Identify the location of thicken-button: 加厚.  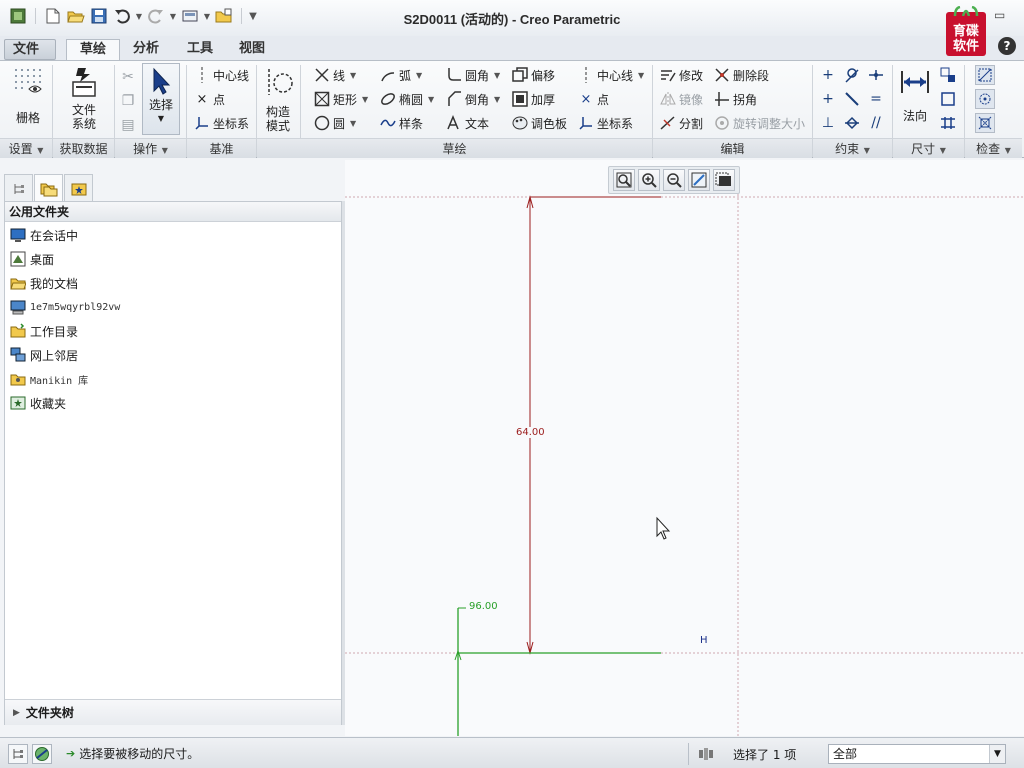
(533, 99).